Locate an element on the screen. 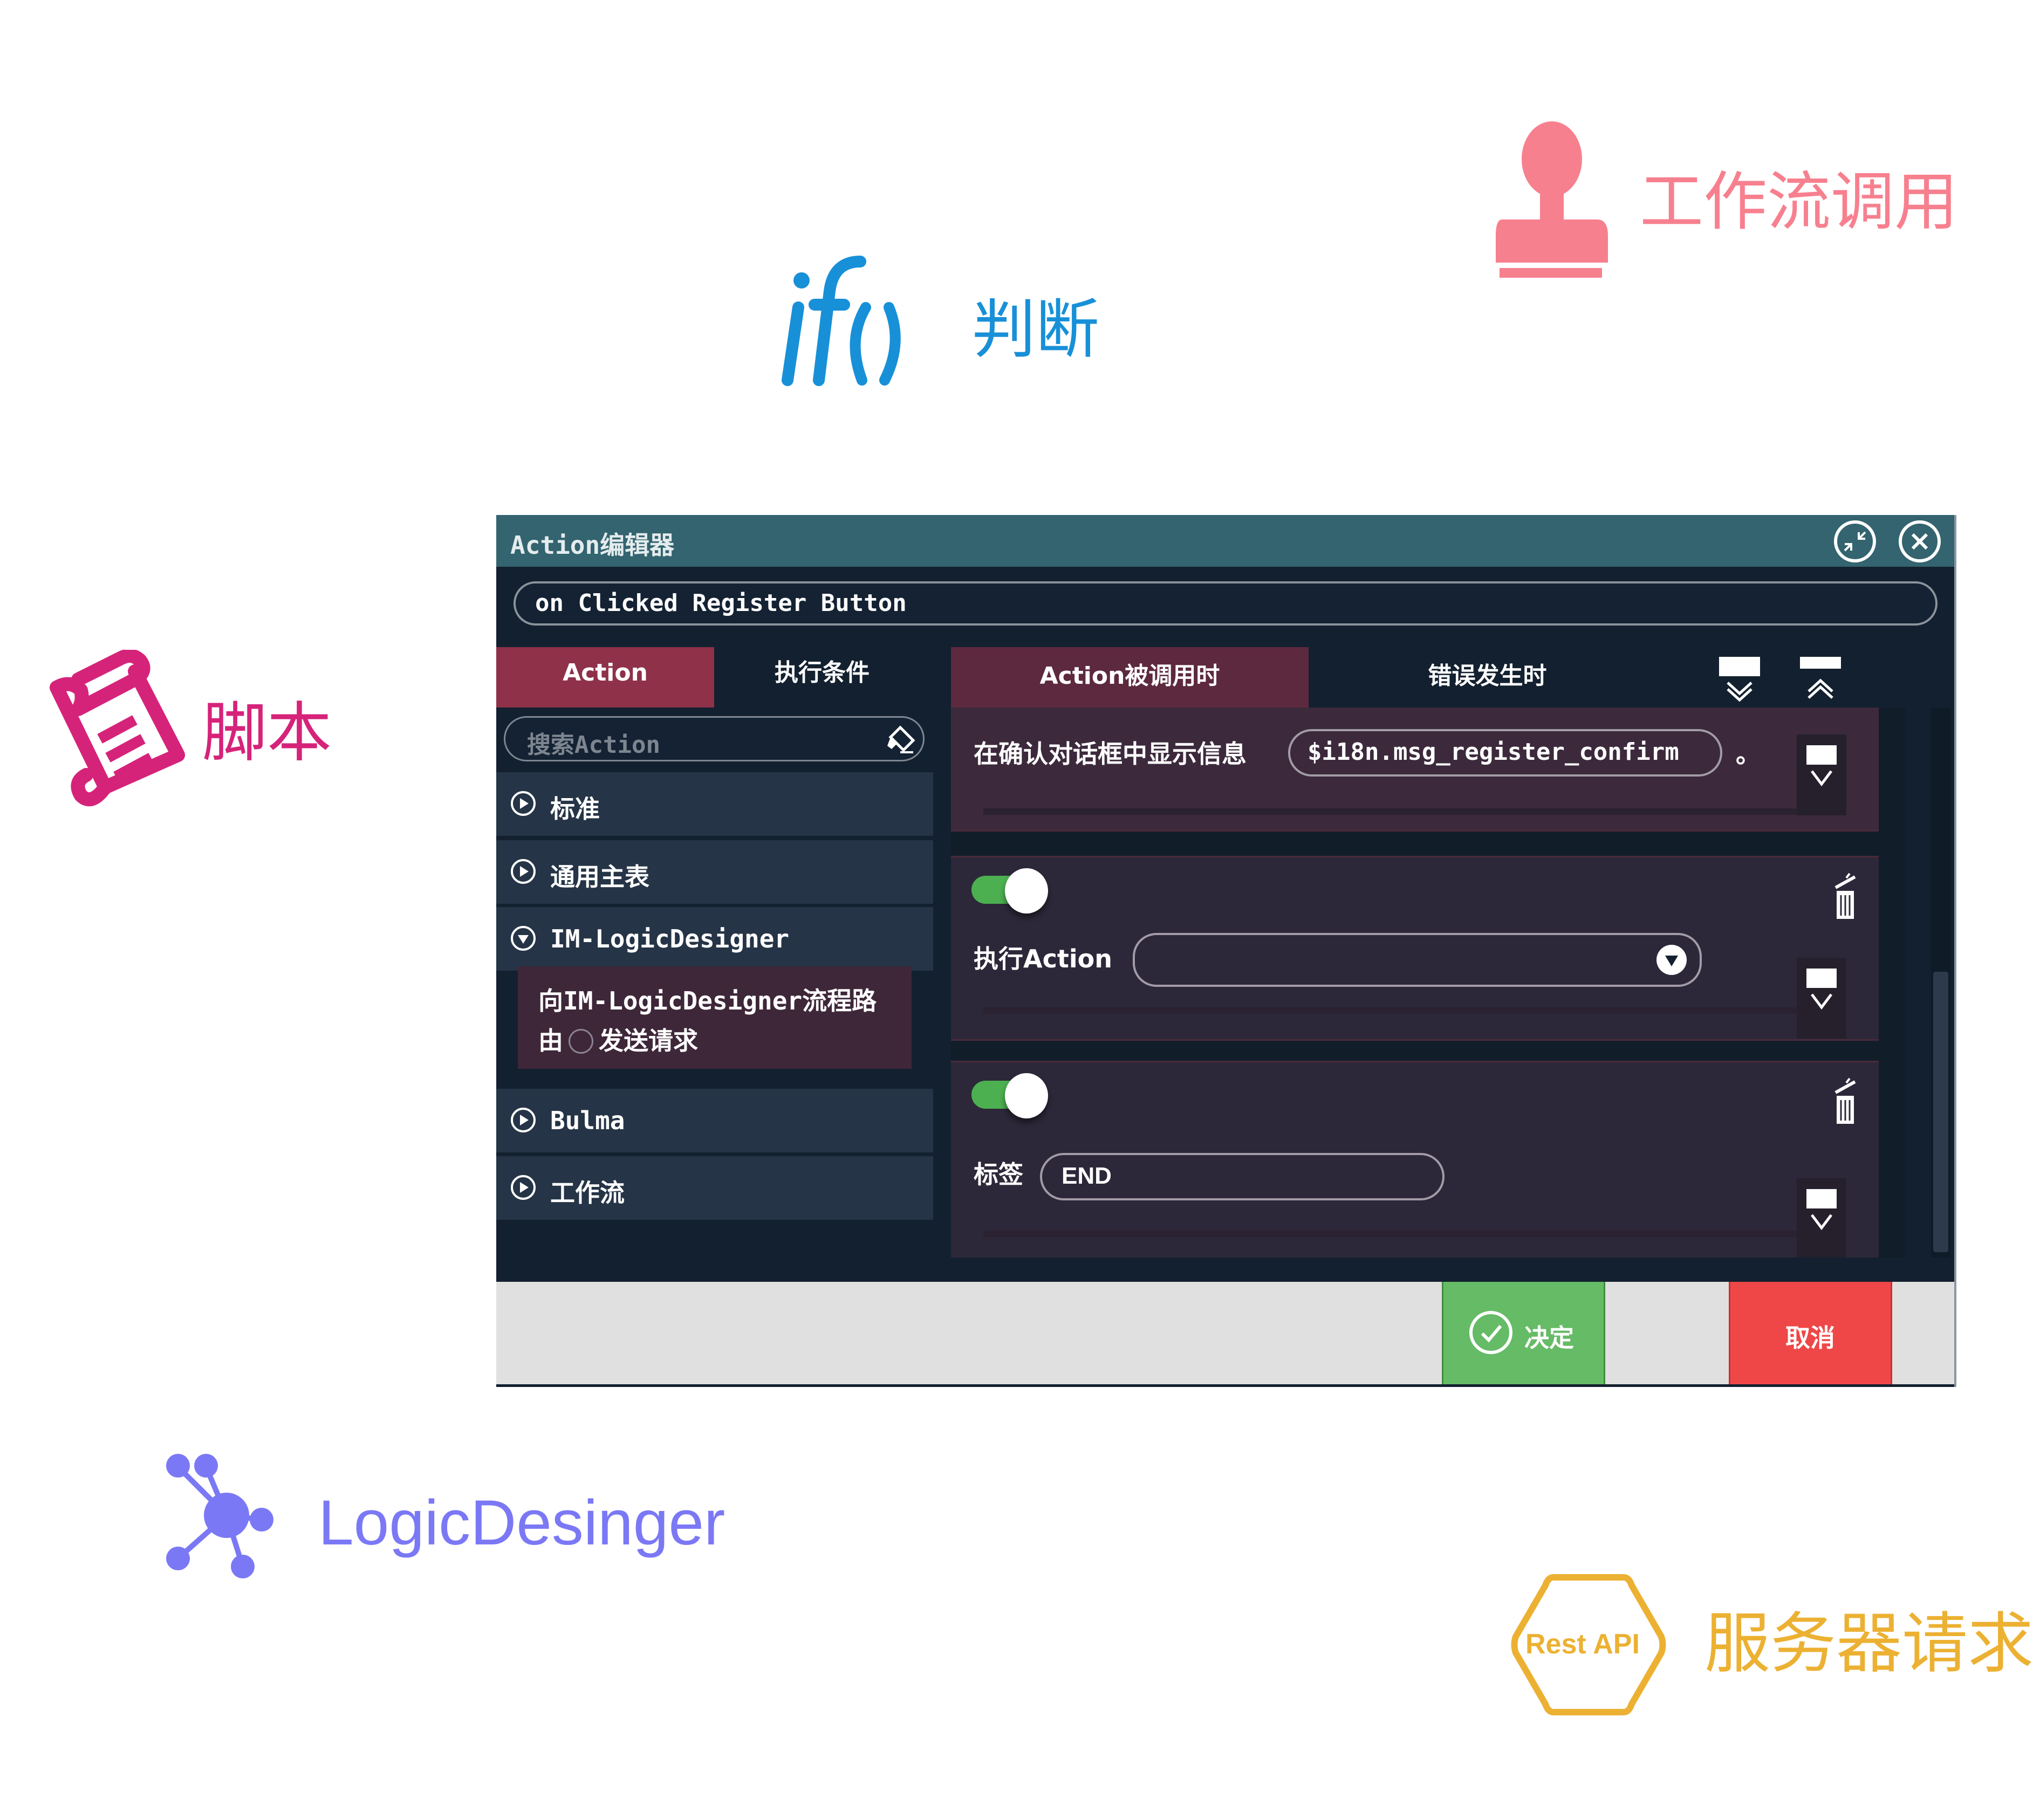 This screenshot has height=1820, width=2040. expand-all-icon is located at coordinates (1739, 679).